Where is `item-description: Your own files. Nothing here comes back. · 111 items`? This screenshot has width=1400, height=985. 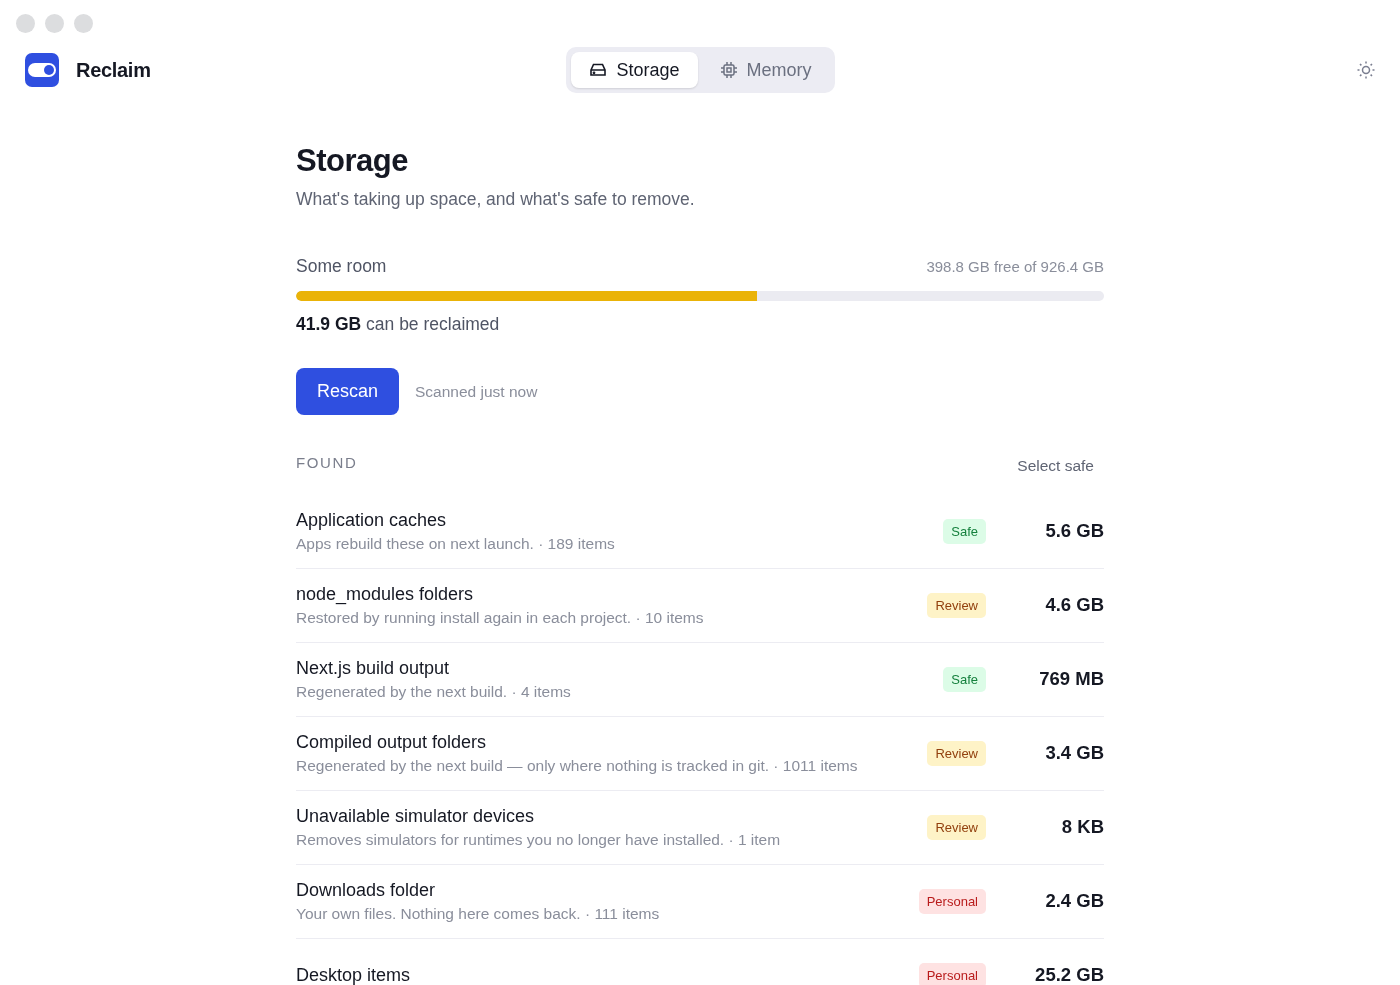
item-description: Your own files. Nothing here comes back. · 111 items is located at coordinates (478, 913).